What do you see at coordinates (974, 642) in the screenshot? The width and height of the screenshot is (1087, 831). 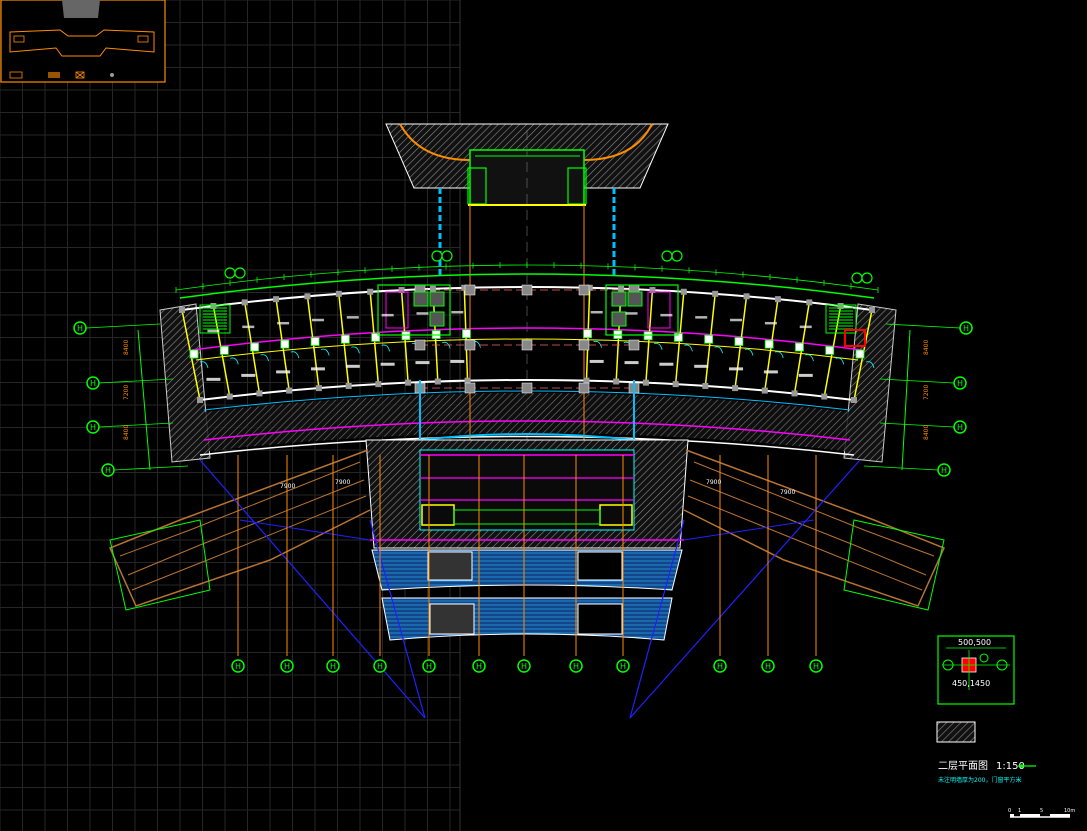 I see `column-detail-top-dim: 500,500` at bounding box center [974, 642].